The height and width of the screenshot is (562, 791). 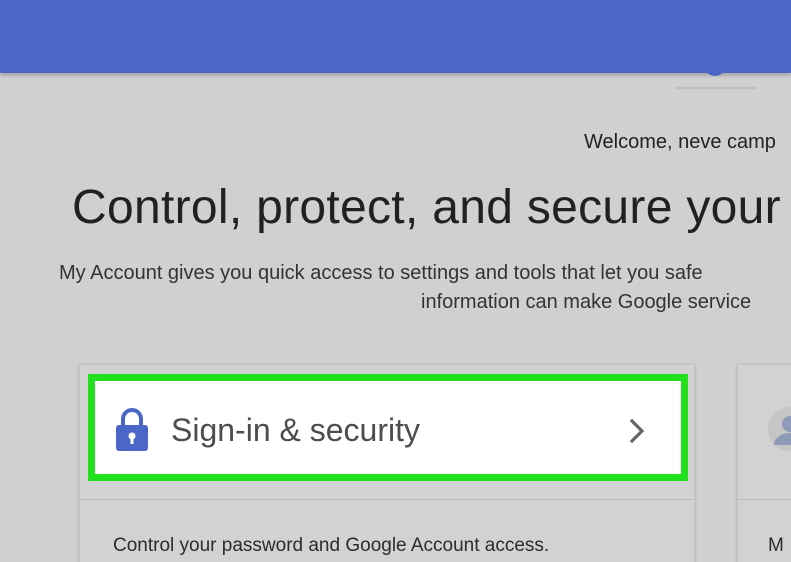 I want to click on card-description: M, so click(x=776, y=545).